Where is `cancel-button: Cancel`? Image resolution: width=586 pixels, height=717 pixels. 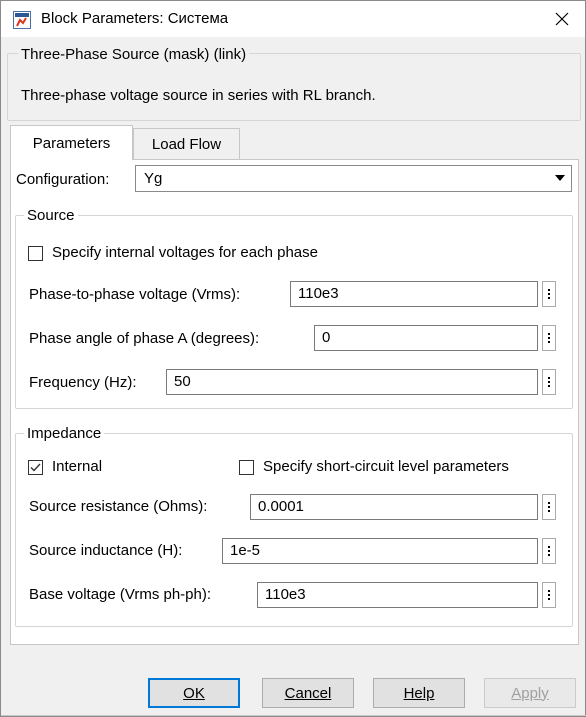 cancel-button: Cancel is located at coordinates (308, 693).